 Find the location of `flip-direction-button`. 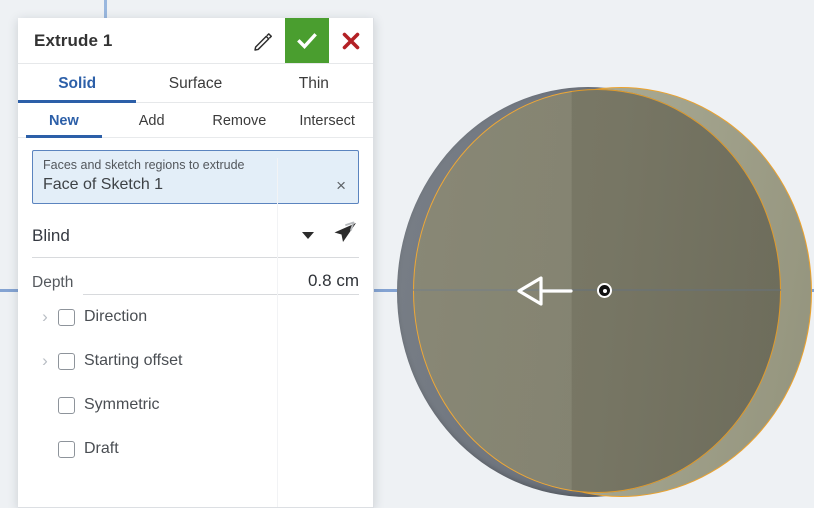

flip-direction-button is located at coordinates (342, 235).